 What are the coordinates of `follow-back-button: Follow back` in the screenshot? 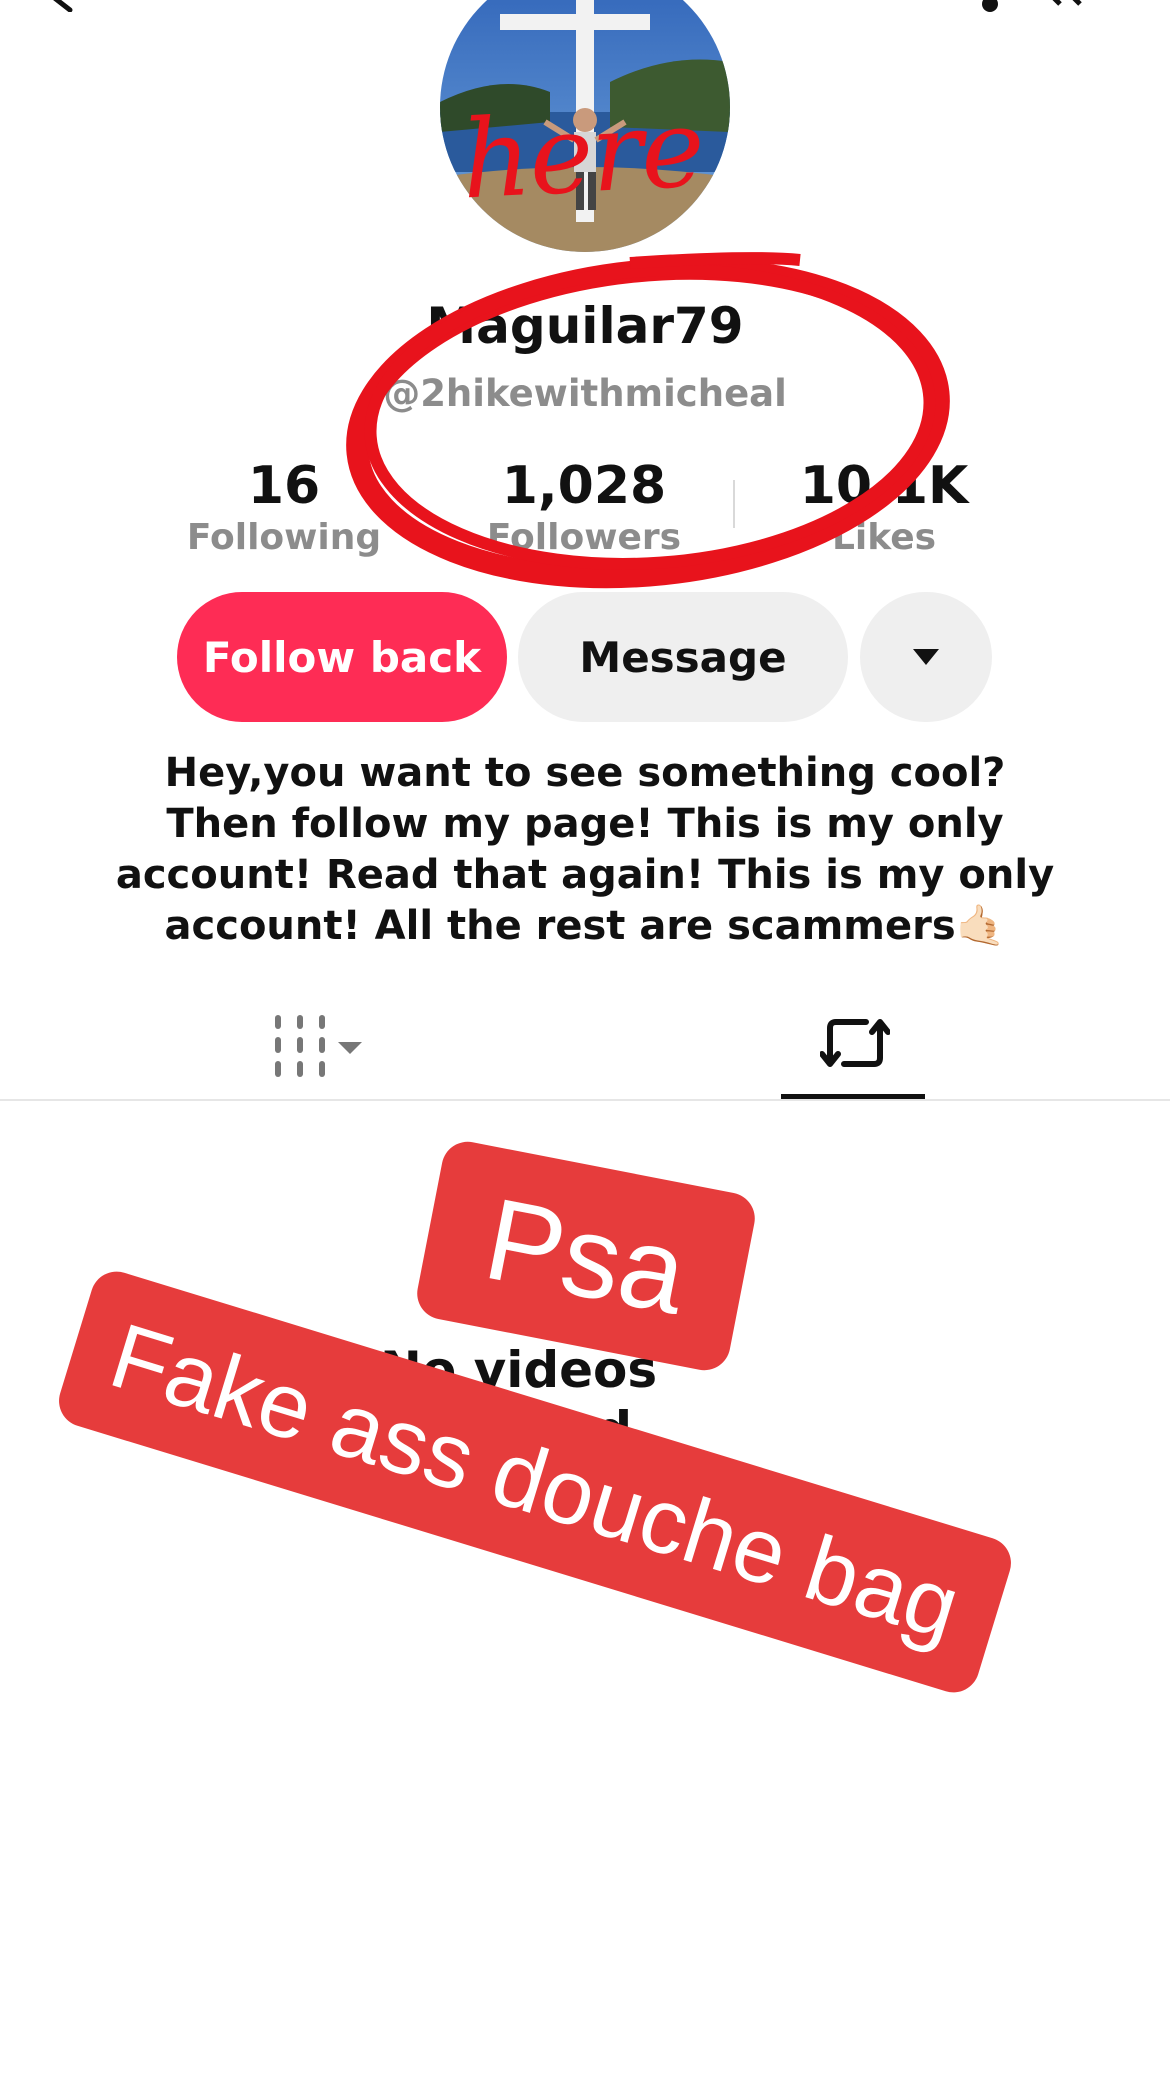 It's located at (342, 657).